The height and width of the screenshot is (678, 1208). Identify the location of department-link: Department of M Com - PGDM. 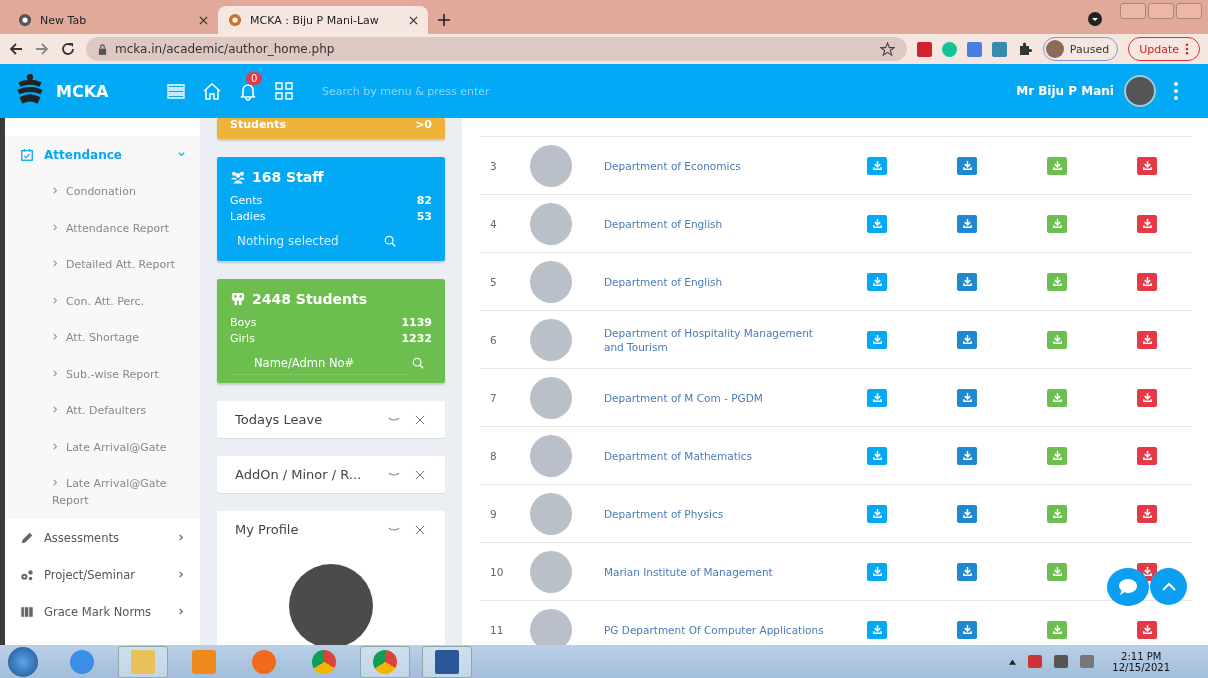
(718, 397).